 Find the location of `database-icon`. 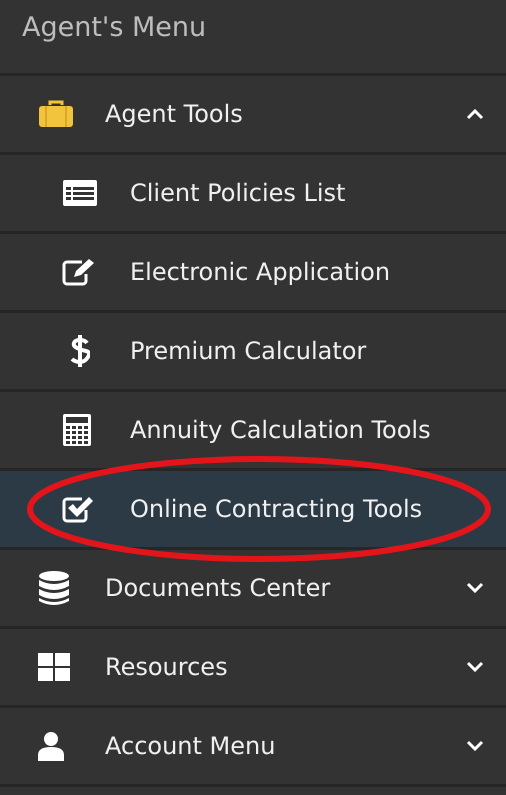

database-icon is located at coordinates (54, 588).